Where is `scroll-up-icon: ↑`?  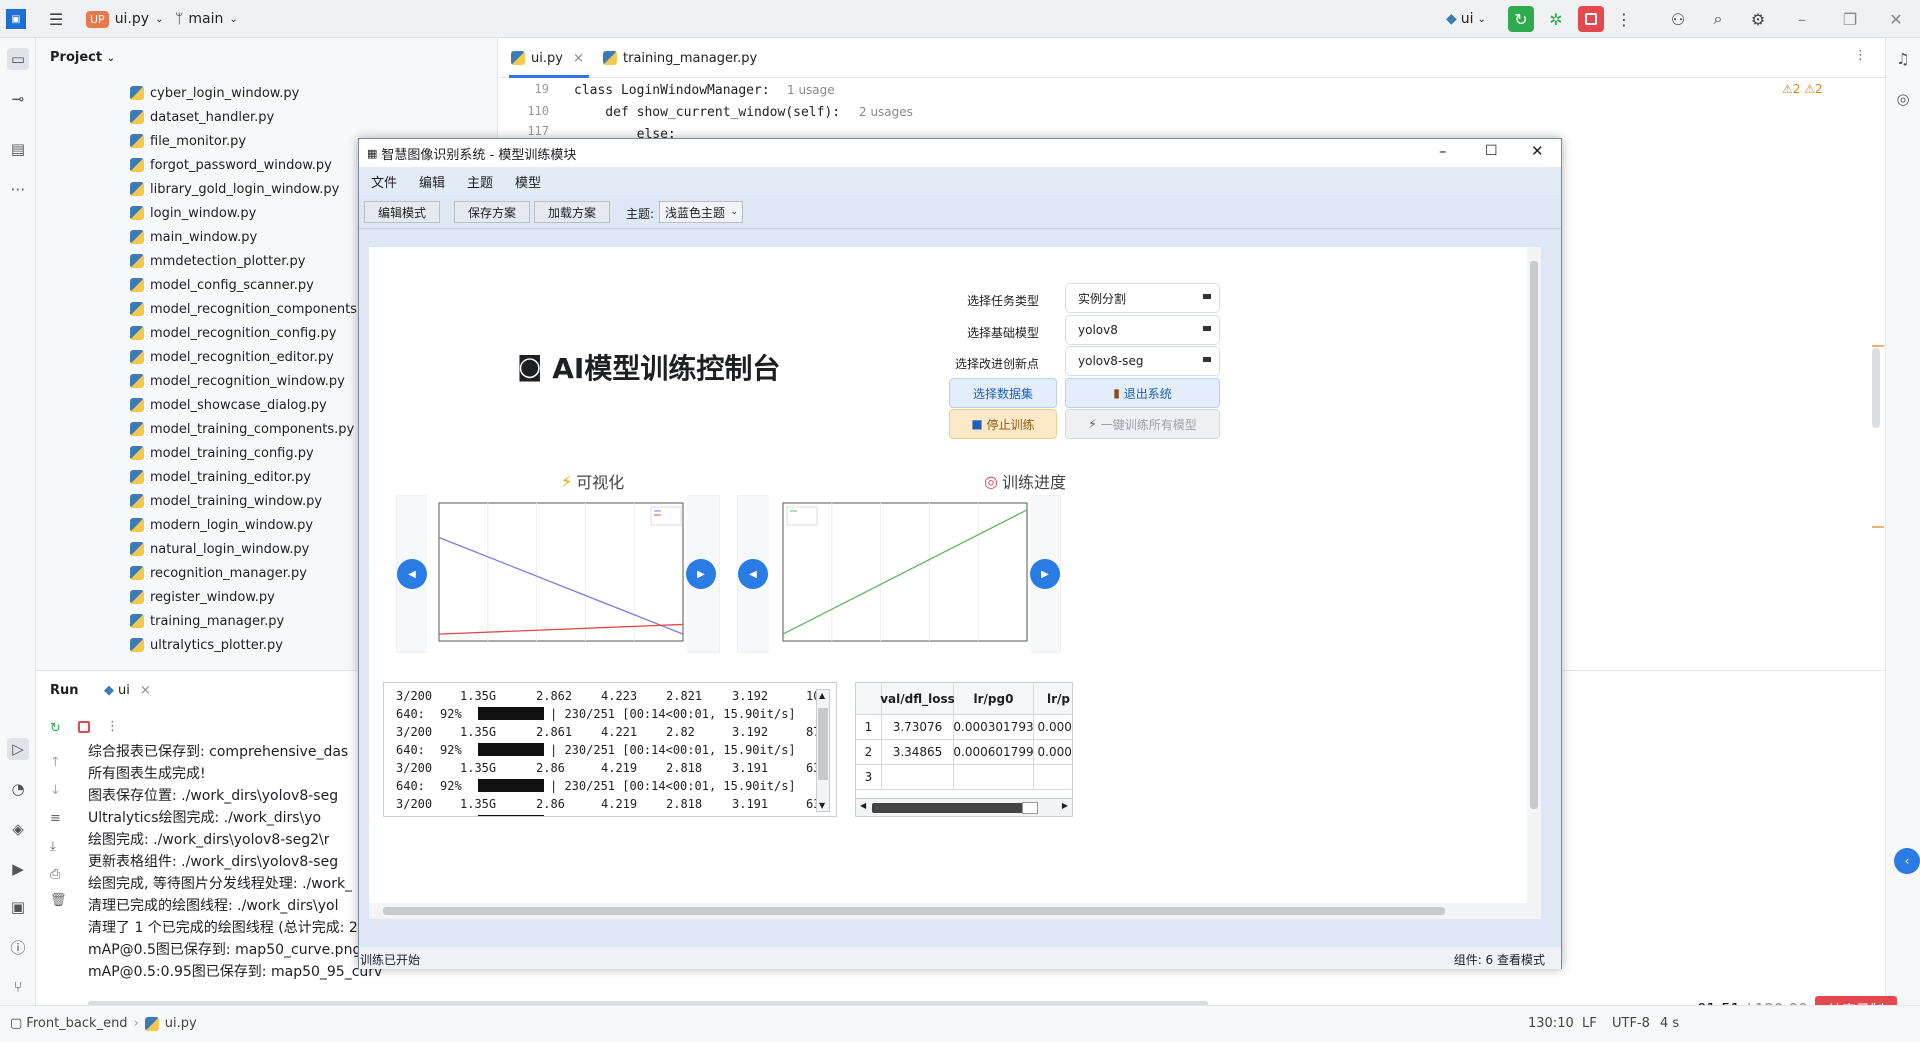 scroll-up-icon: ↑ is located at coordinates (55, 762).